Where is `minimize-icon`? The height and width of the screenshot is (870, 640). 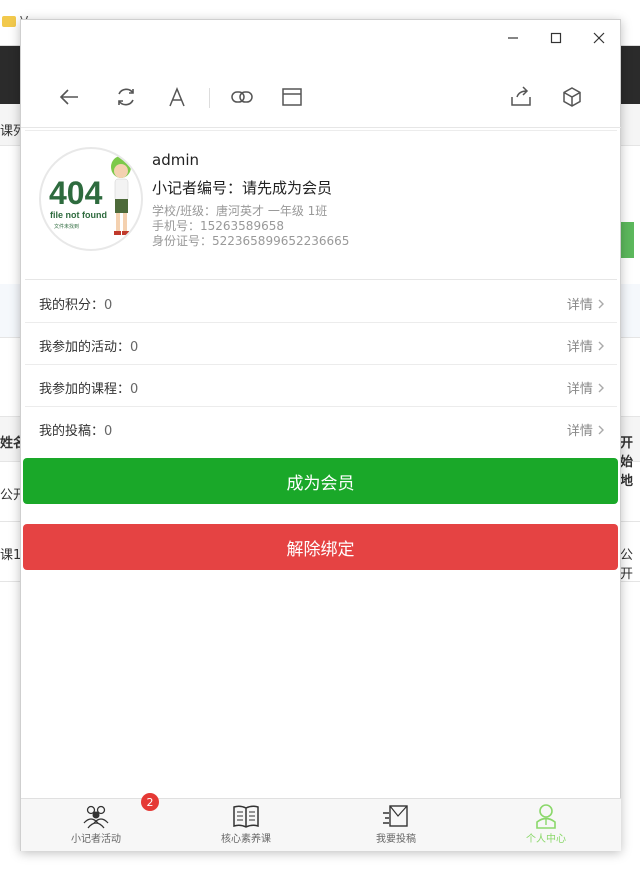 minimize-icon is located at coordinates (512, 38).